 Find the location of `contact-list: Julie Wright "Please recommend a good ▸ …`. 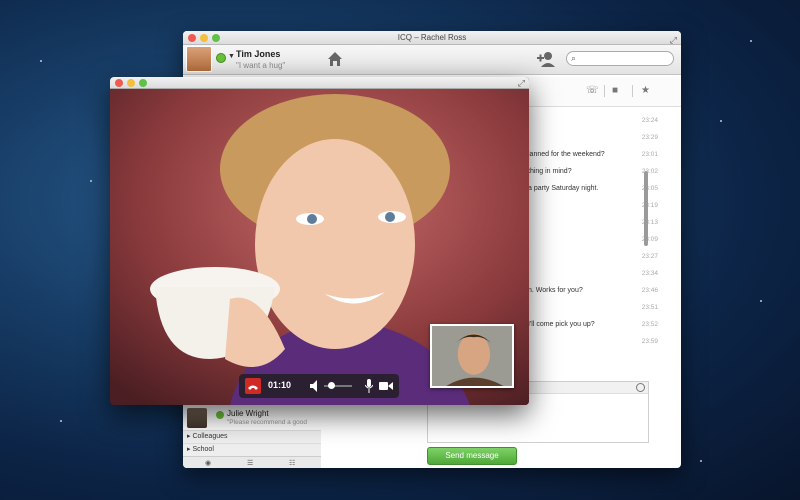

contact-list: Julie Wright "Please recommend a good ▸ … is located at coordinates (252, 437).